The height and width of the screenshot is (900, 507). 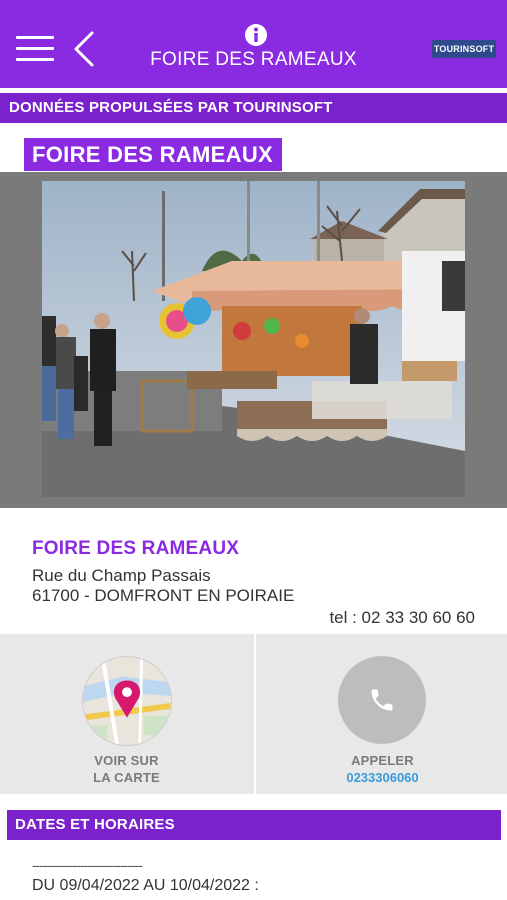 What do you see at coordinates (153, 154) in the screenshot?
I see `event-name-tag: FOIRE DES RAMEAUX` at bounding box center [153, 154].